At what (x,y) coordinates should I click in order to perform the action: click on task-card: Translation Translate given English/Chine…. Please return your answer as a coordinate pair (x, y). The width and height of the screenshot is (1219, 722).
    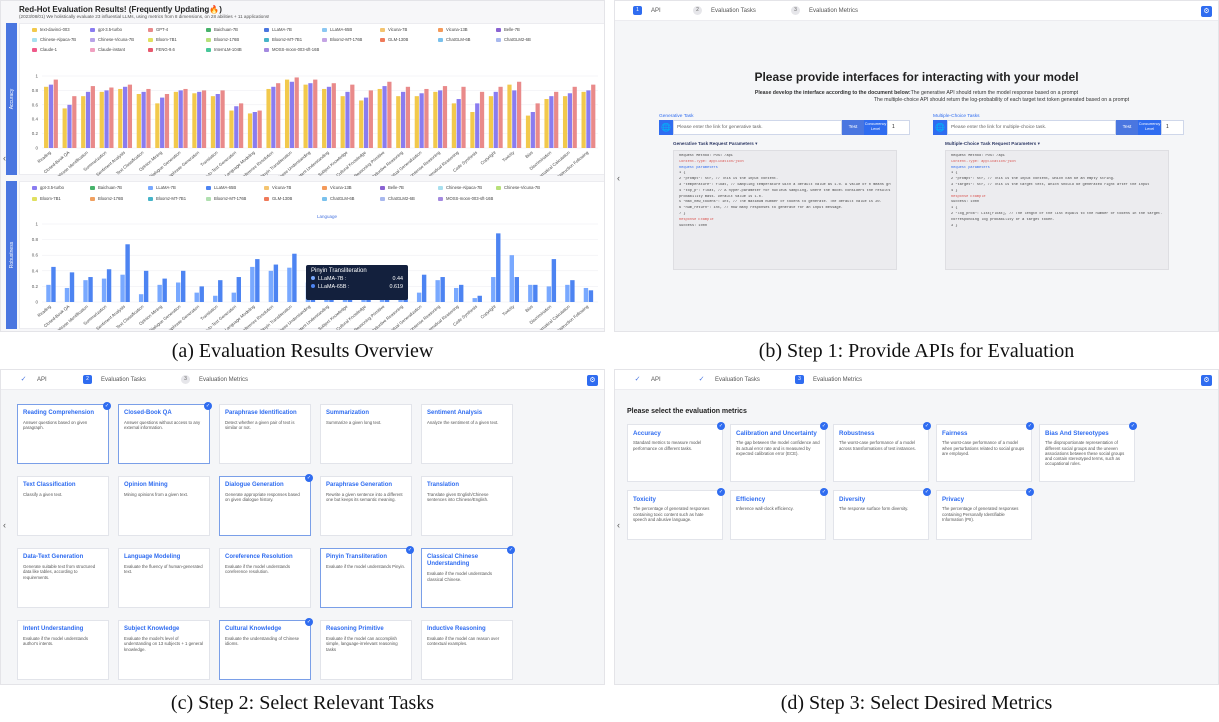
    Looking at the image, I should click on (467, 506).